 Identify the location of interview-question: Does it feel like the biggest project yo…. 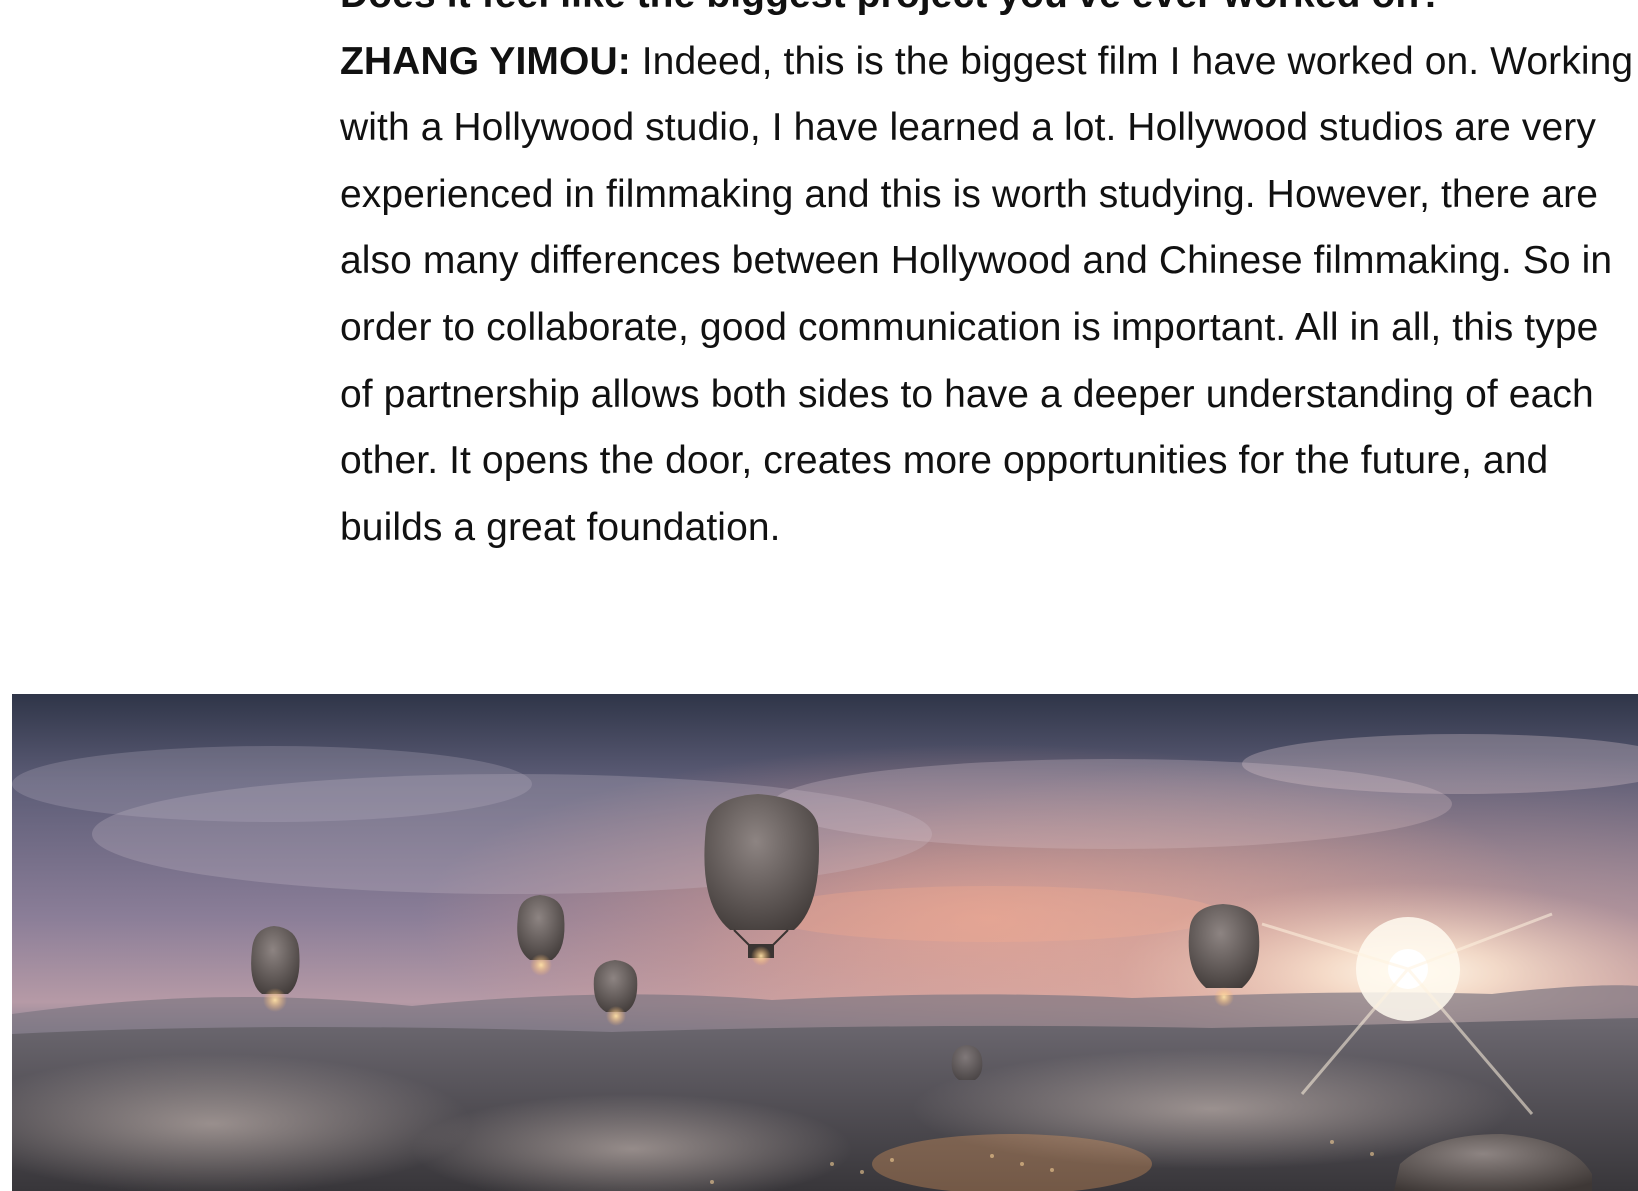
(988, 14).